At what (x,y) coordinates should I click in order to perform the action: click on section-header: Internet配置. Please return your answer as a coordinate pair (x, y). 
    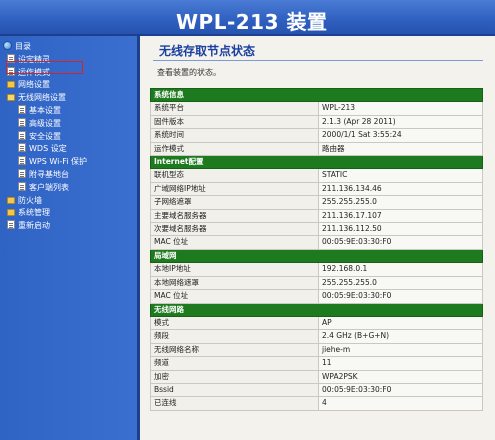
    Looking at the image, I should click on (316, 162).